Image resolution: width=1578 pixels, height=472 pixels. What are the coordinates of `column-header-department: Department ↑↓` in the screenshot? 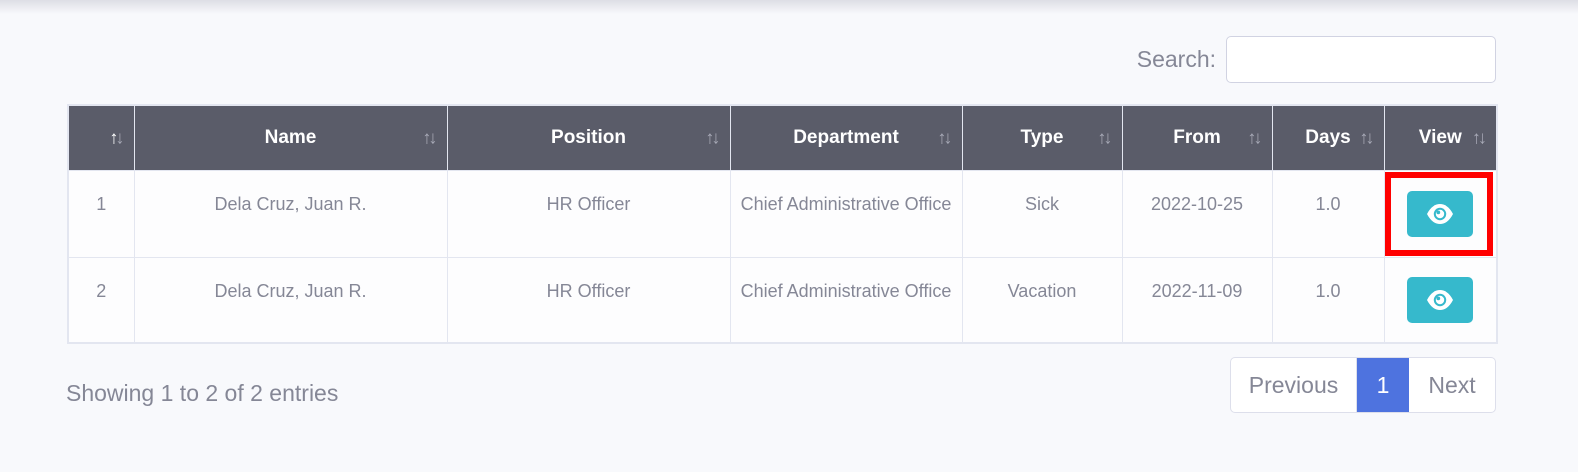 It's located at (846, 137).